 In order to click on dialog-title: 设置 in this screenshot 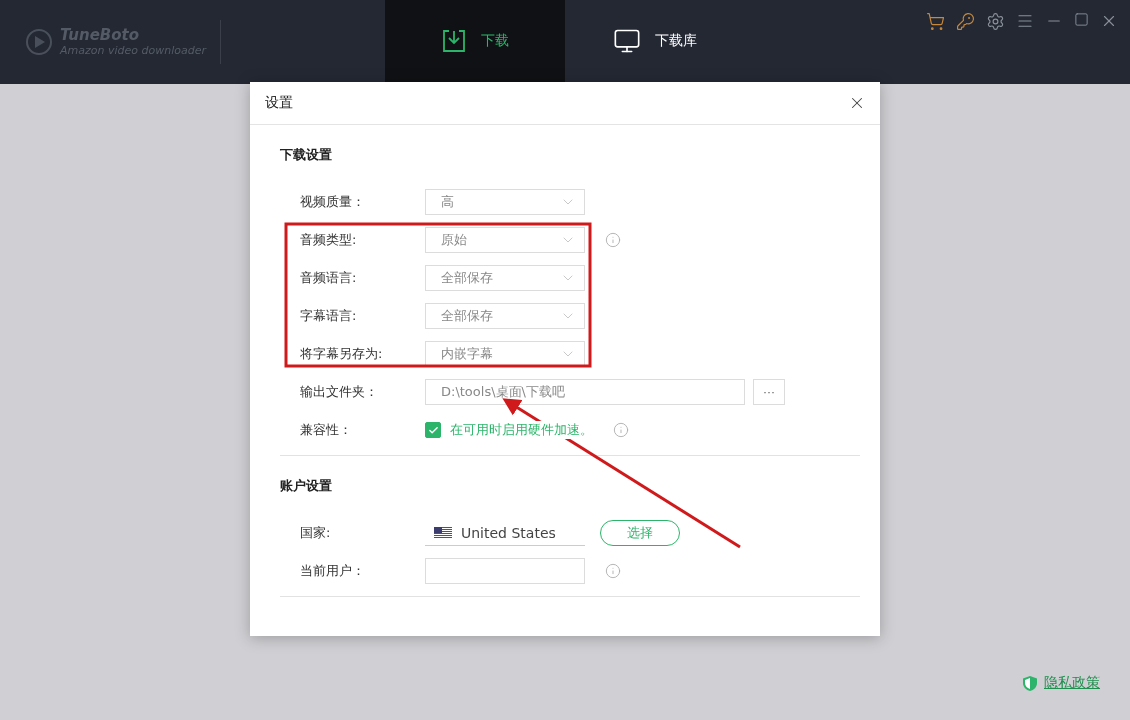, I will do `click(279, 103)`.